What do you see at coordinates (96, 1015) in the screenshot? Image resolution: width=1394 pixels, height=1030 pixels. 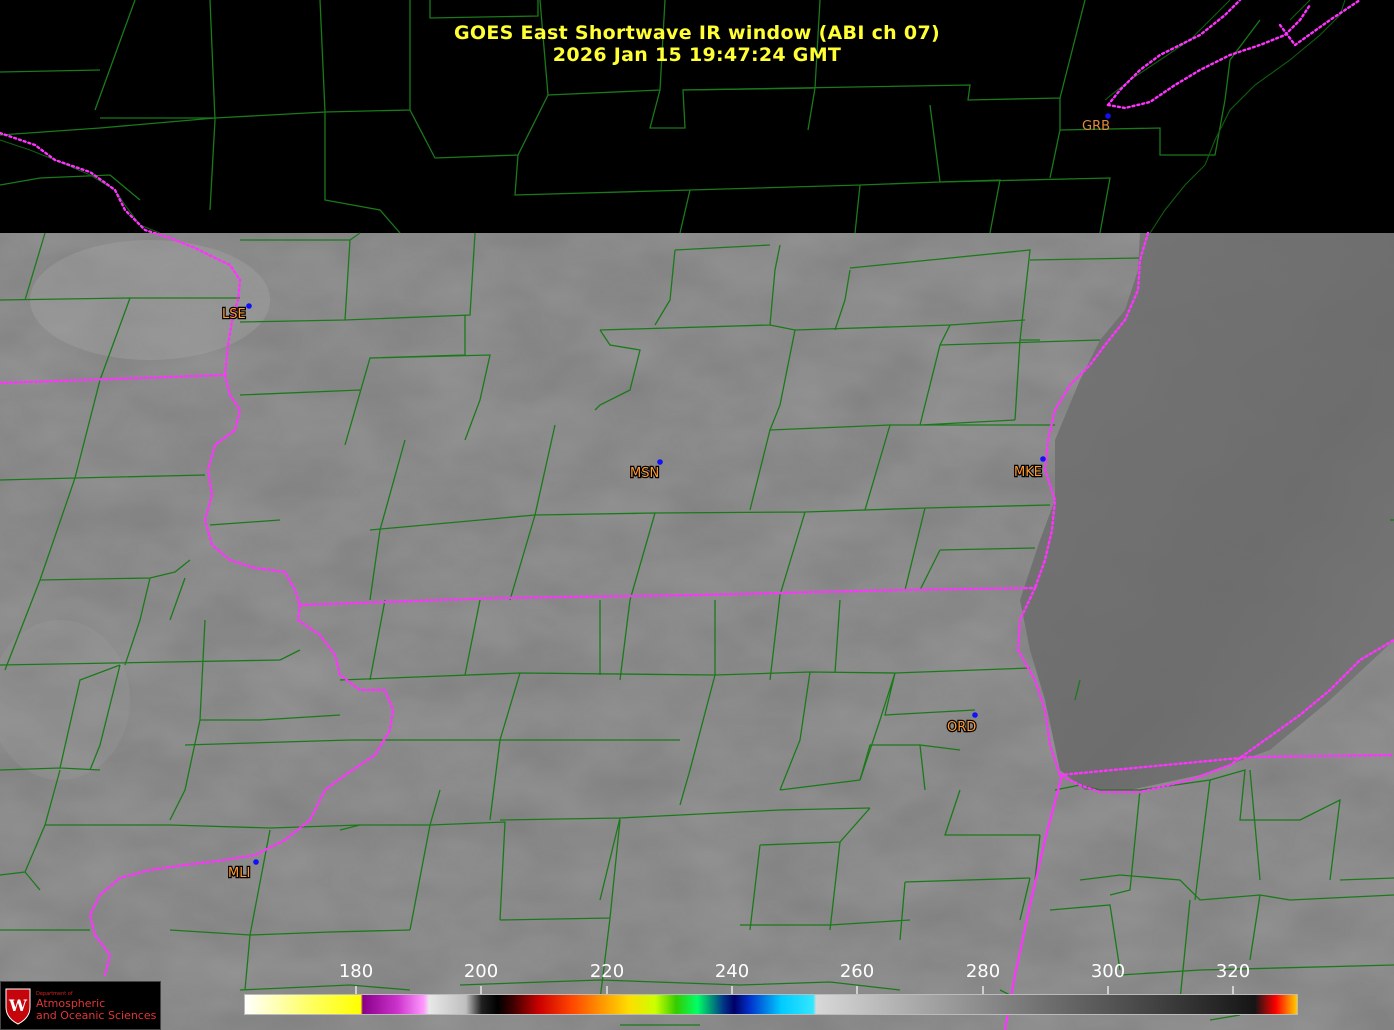 I see `logo-line2: and Oceanic Sciences` at bounding box center [96, 1015].